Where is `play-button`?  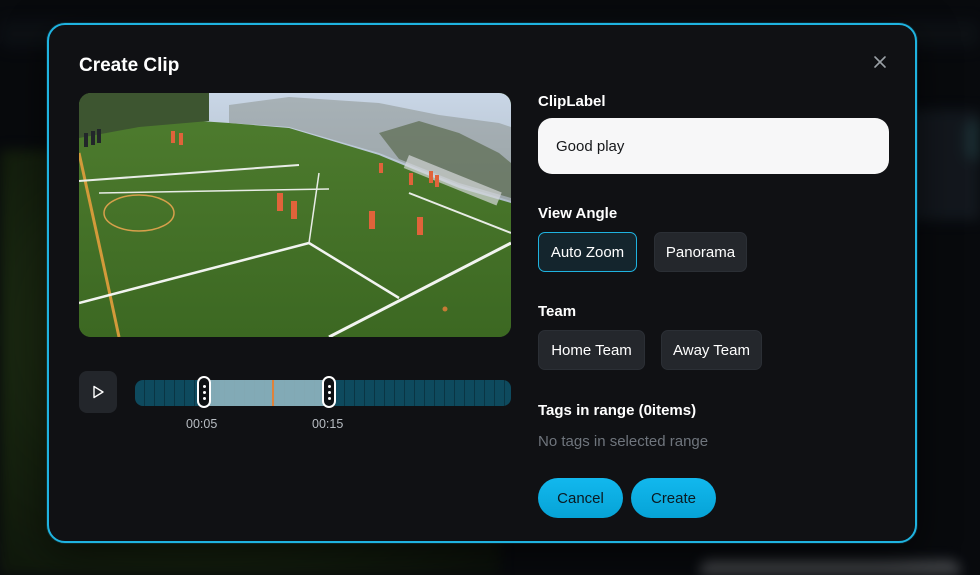
play-button is located at coordinates (98, 392).